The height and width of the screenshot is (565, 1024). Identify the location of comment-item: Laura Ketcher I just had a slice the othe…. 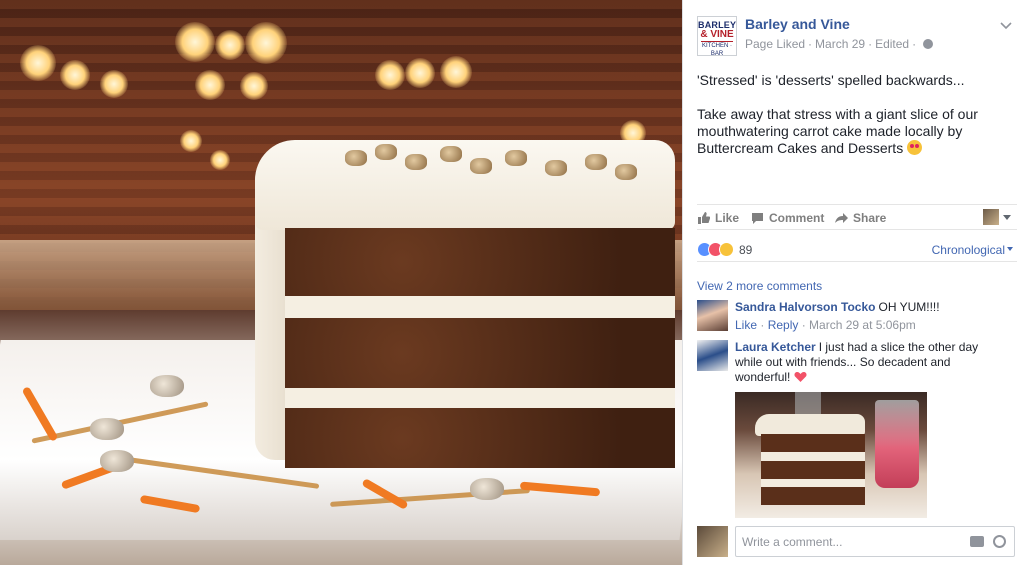
(852, 430).